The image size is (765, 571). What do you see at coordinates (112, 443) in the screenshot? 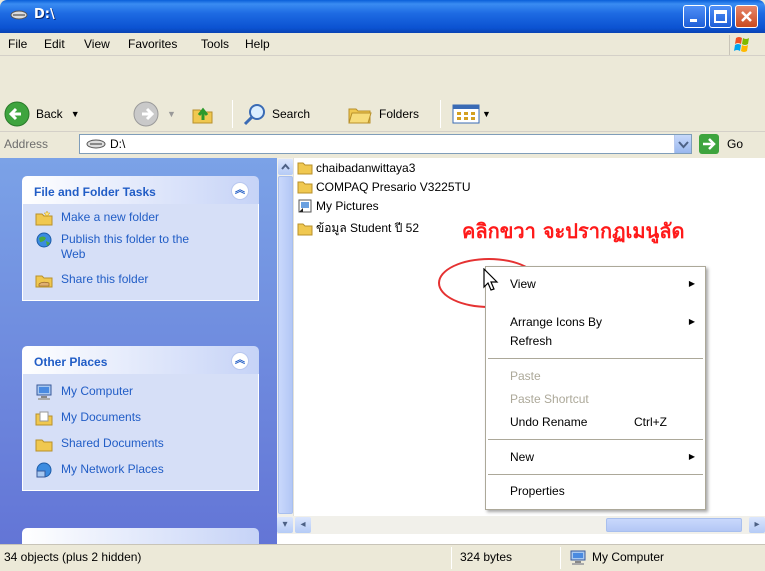
I see `place-label: Shared Documents` at bounding box center [112, 443].